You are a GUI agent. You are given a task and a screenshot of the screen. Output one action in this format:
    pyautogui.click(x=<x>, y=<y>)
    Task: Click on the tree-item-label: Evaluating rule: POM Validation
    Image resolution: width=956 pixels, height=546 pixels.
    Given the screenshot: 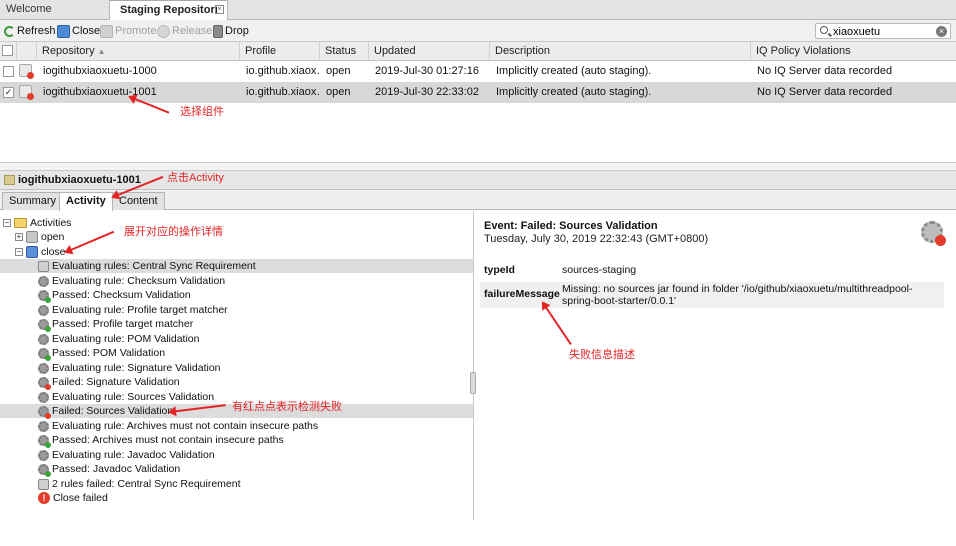 What is the action you would take?
    pyautogui.click(x=126, y=339)
    